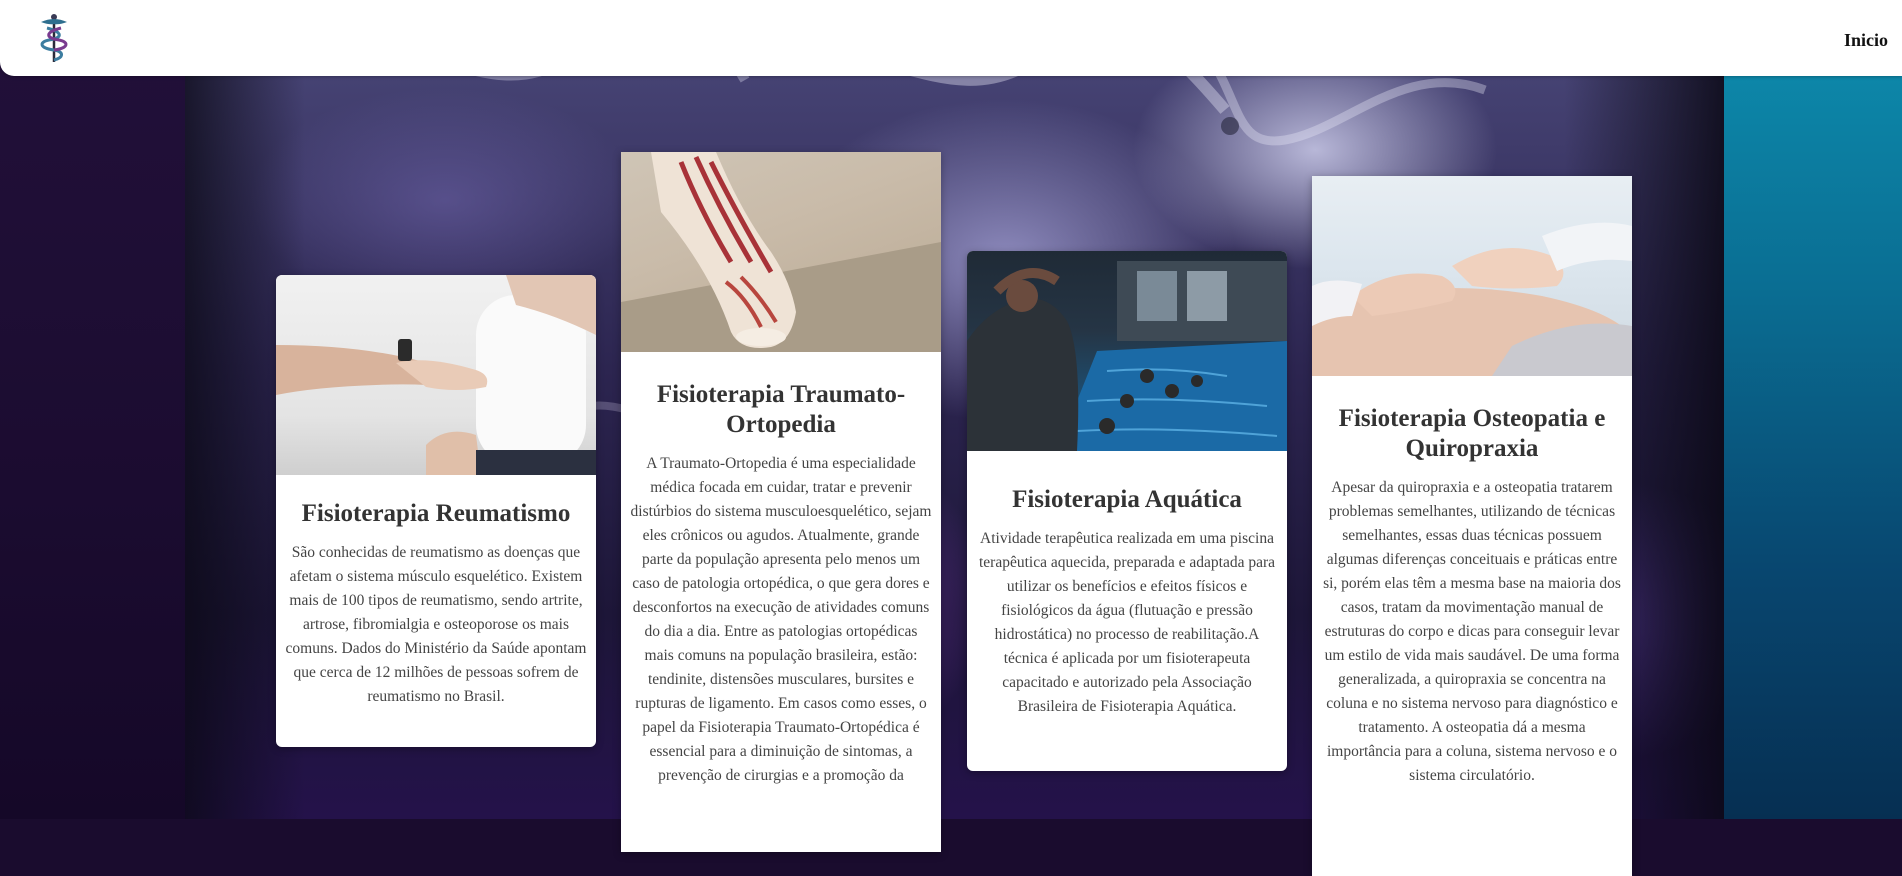 The image size is (1902, 876). What do you see at coordinates (951, 38) in the screenshot?
I see `navbar: Inicio` at bounding box center [951, 38].